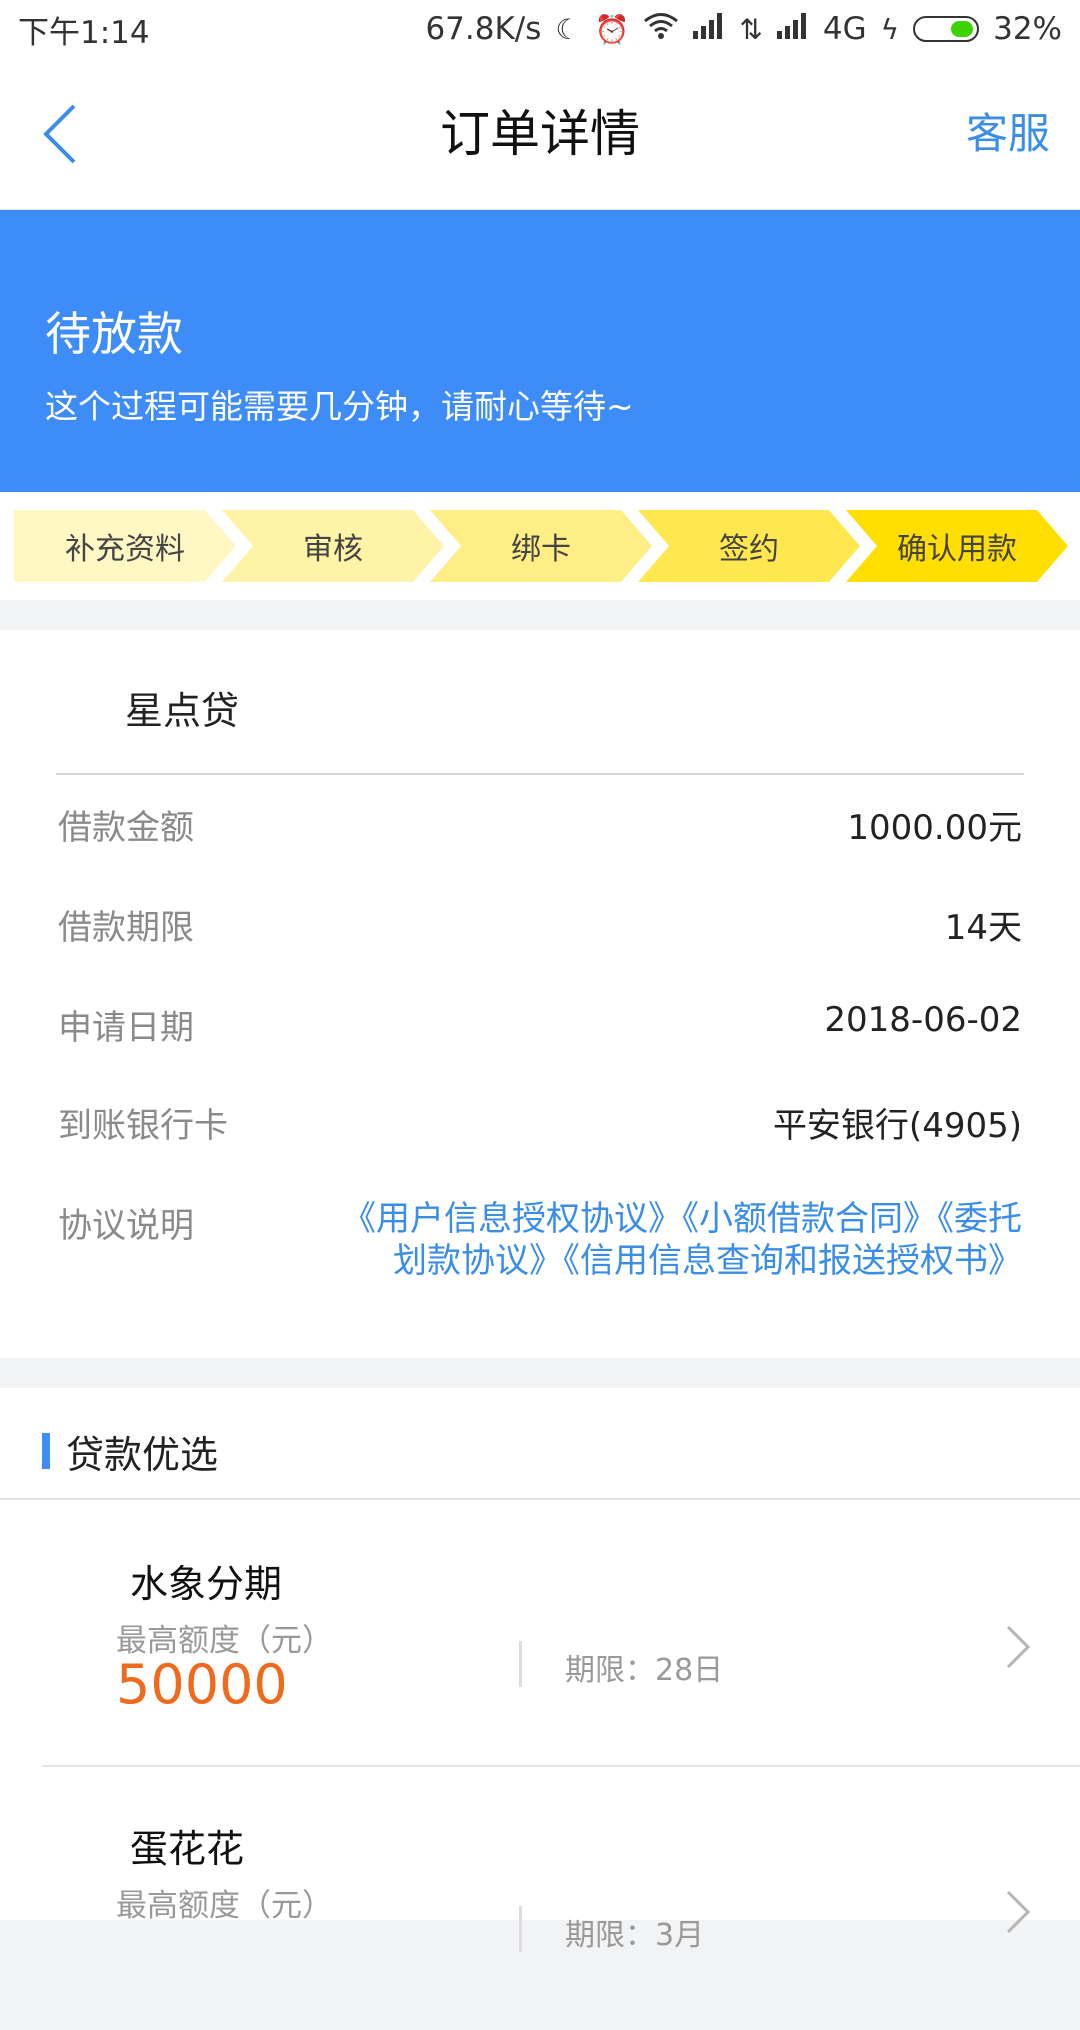 This screenshot has height=2030, width=1080. What do you see at coordinates (635, 1935) in the screenshot?
I see `loan-term: 期限：3月` at bounding box center [635, 1935].